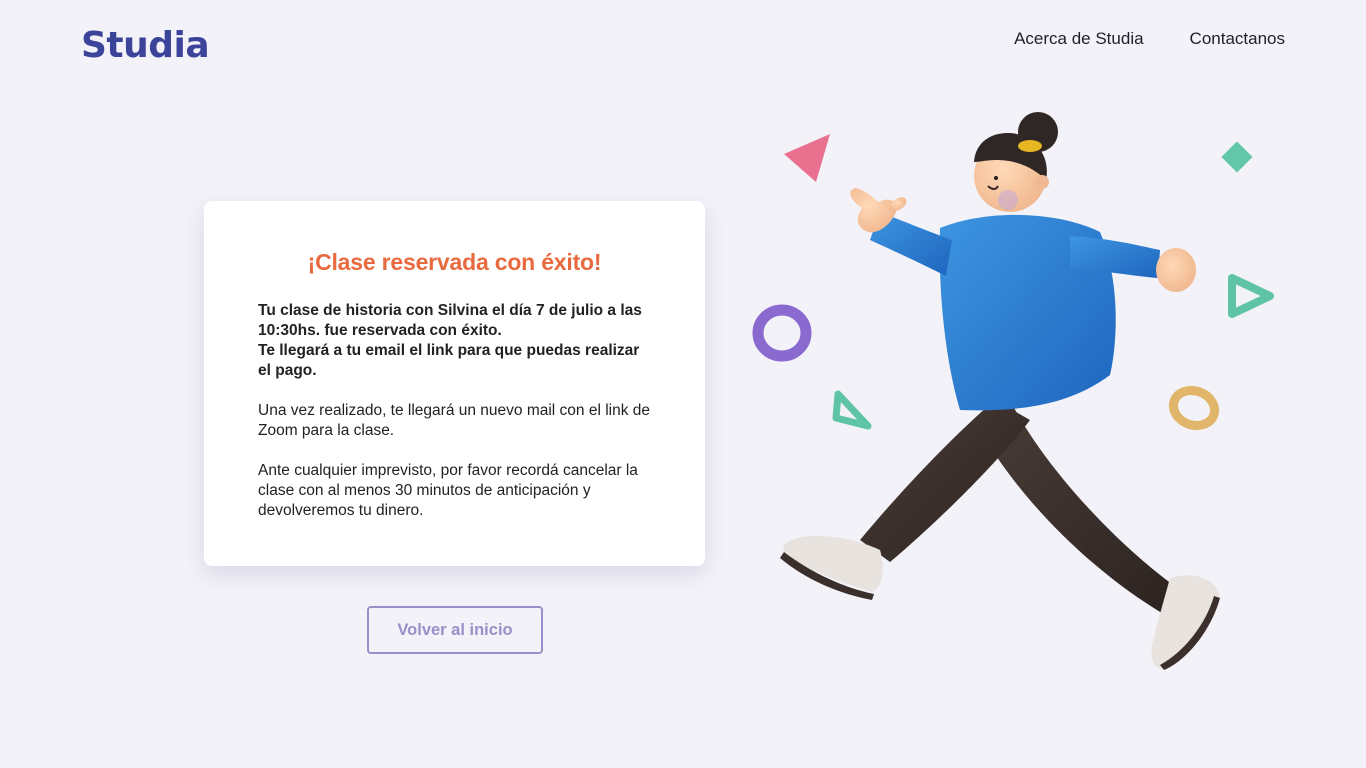  What do you see at coordinates (1176, 270) in the screenshot?
I see `right-fist` at bounding box center [1176, 270].